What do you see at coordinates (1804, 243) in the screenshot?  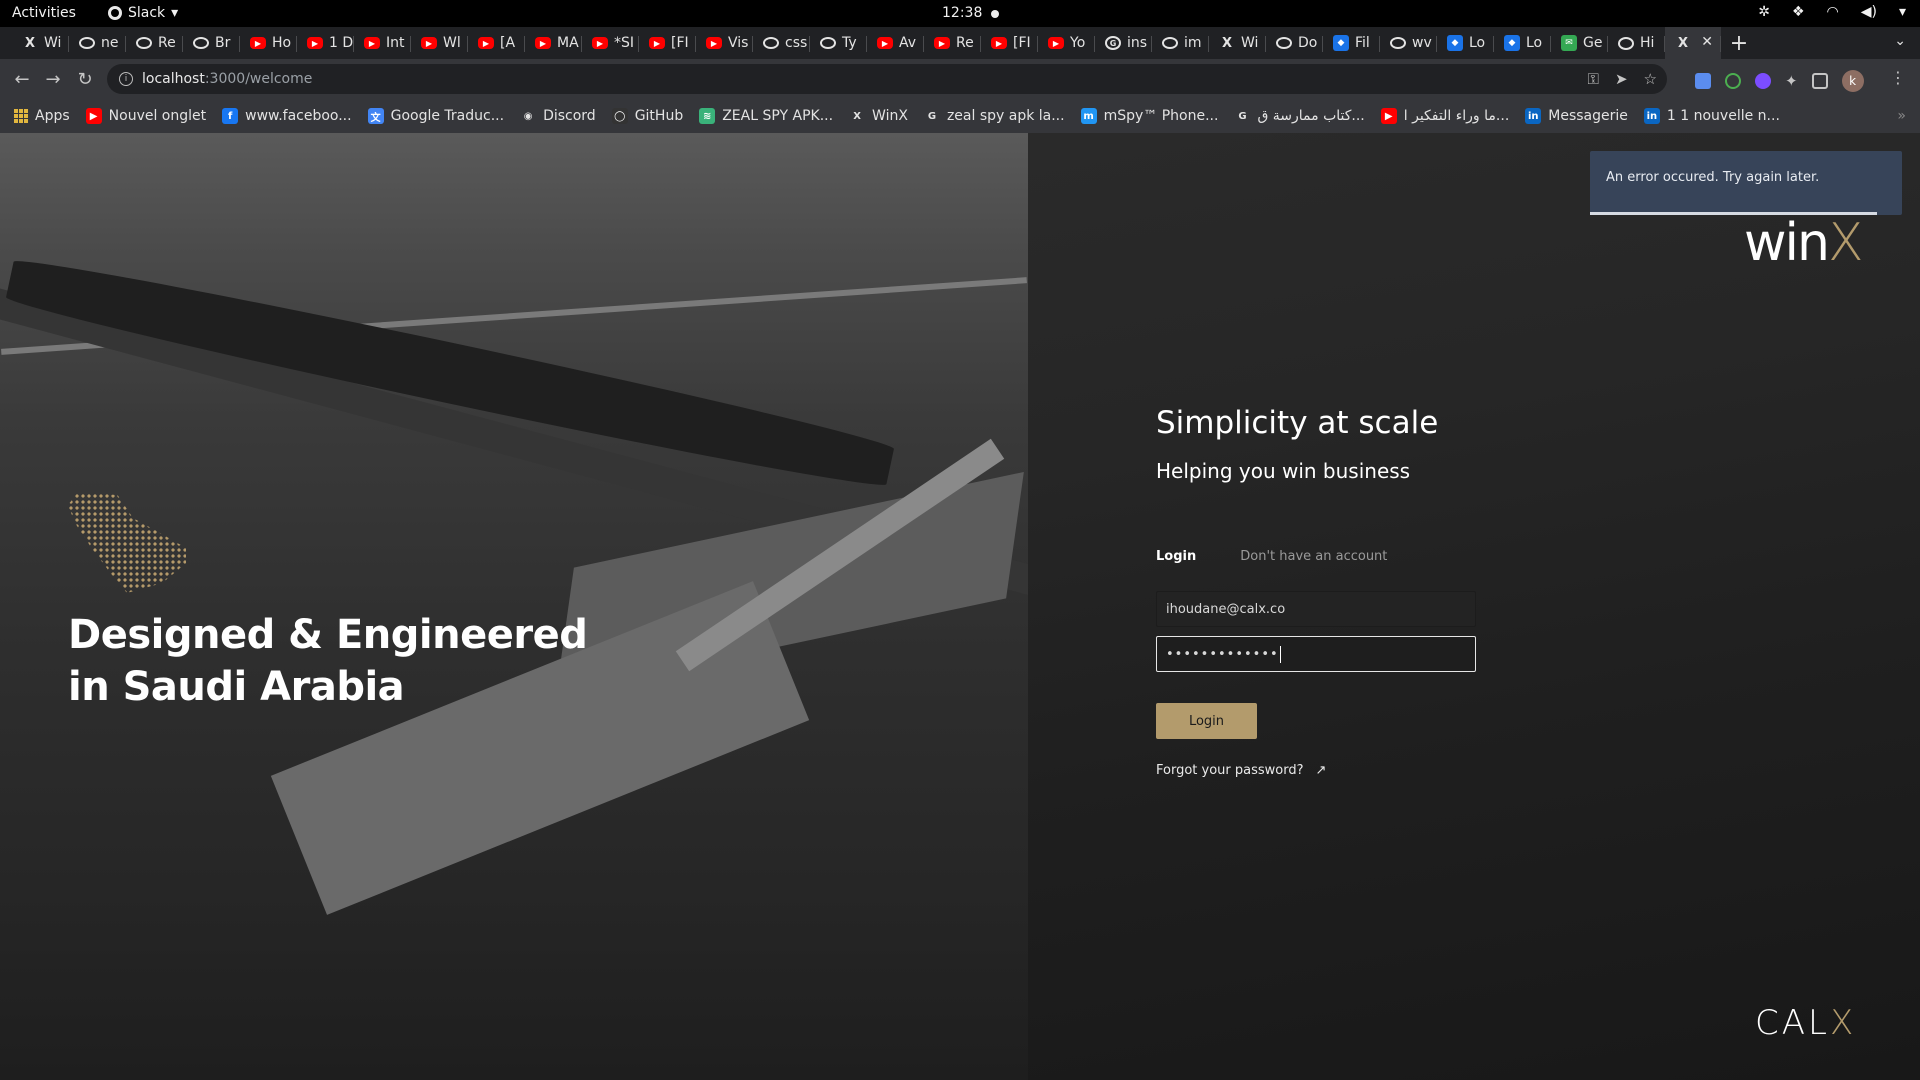 I see `winx-logo: winX` at bounding box center [1804, 243].